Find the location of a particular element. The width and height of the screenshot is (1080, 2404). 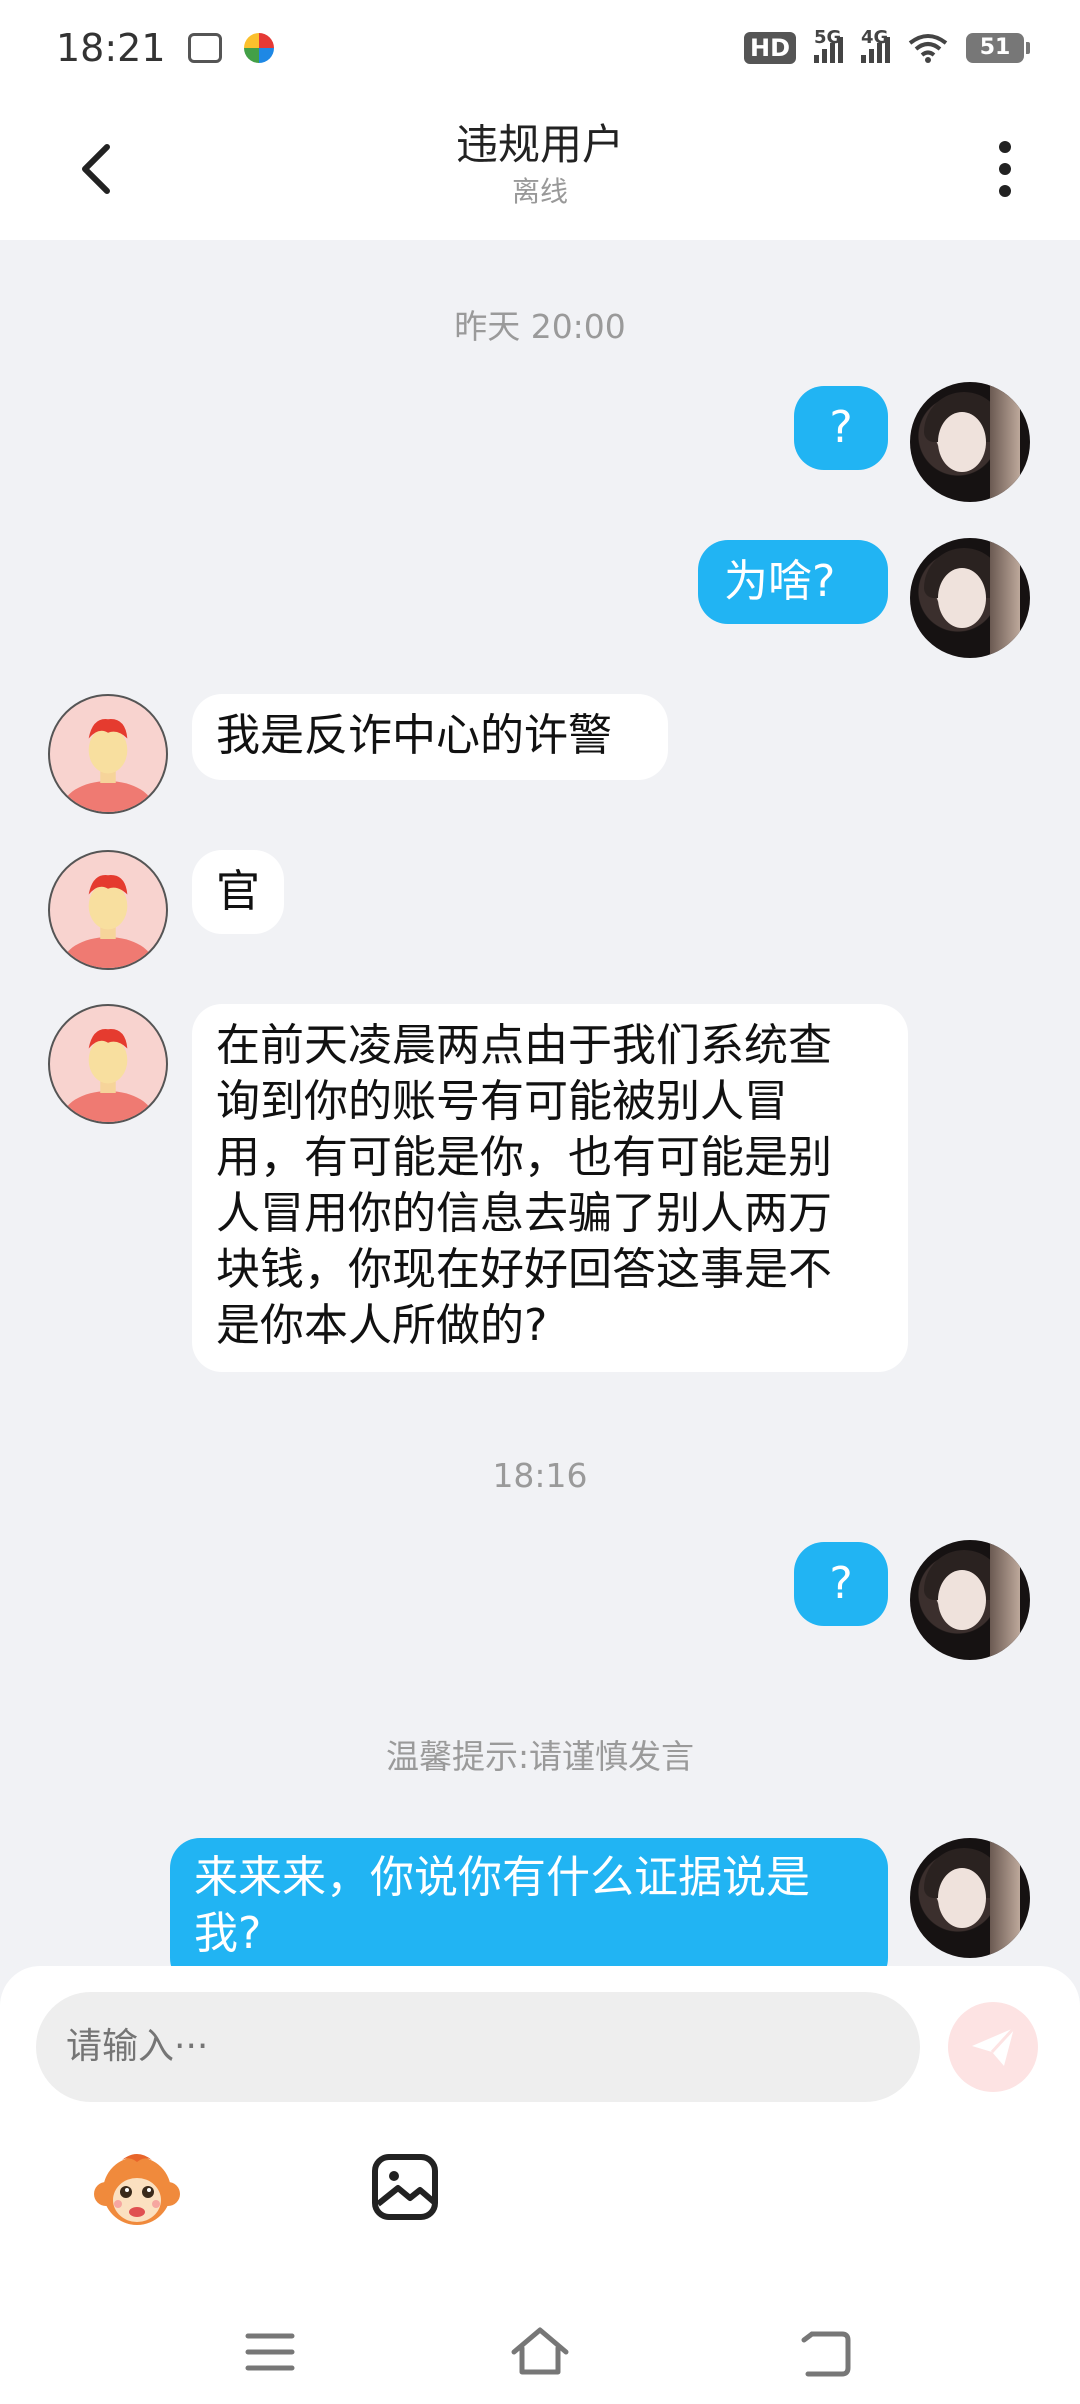

message-line: 用，有可能是你，也有可能是别 is located at coordinates (524, 1157).